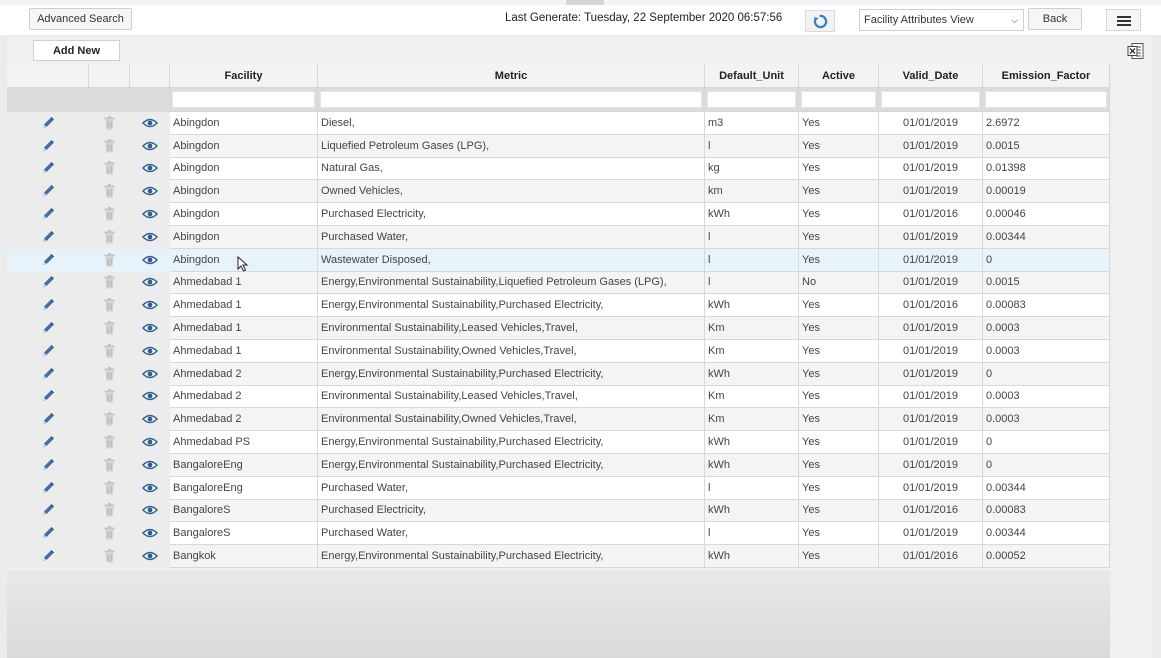 The width and height of the screenshot is (1161, 658). I want to click on header-metric: Metric, so click(511, 76).